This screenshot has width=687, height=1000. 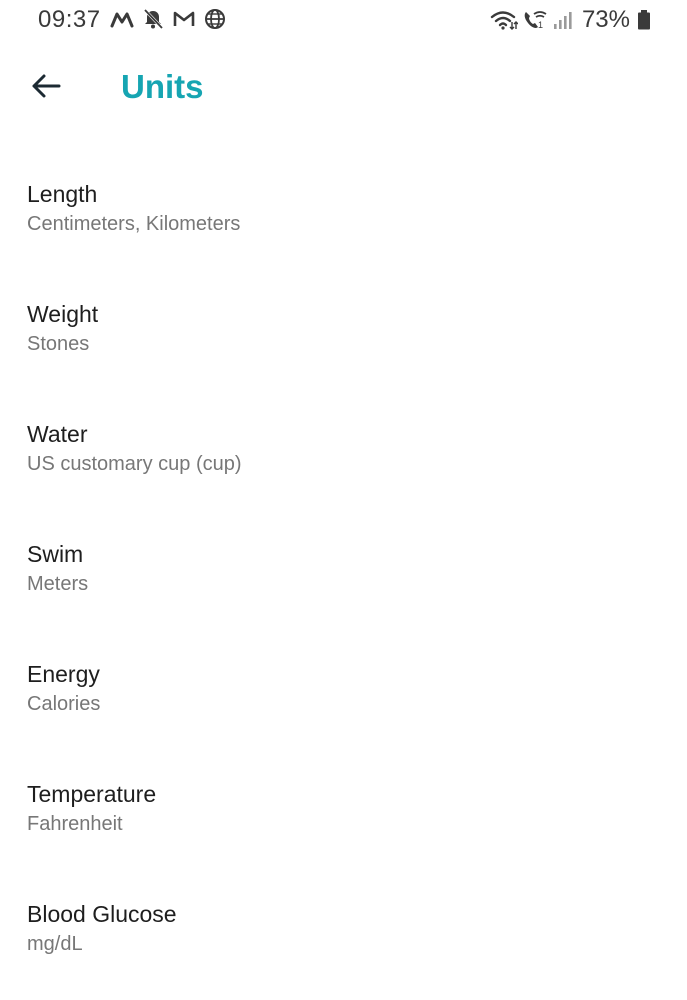 I want to click on unit-value: Meters, so click(x=58, y=584).